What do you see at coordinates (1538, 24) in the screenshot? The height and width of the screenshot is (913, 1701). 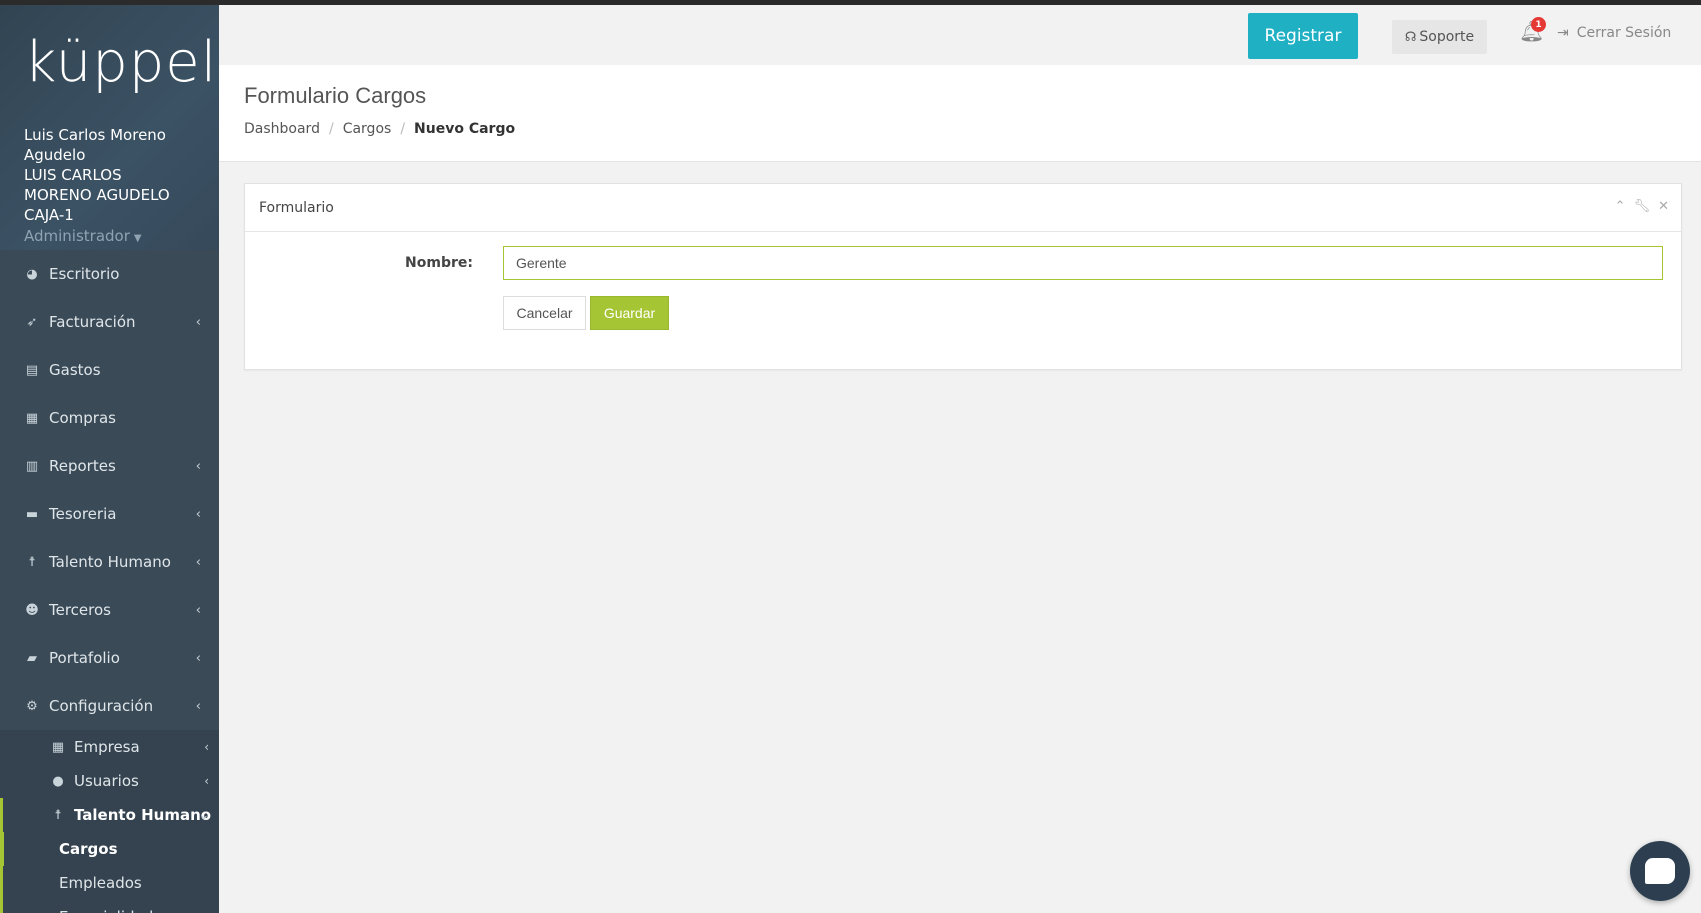 I see `notification-count-badge: 1` at bounding box center [1538, 24].